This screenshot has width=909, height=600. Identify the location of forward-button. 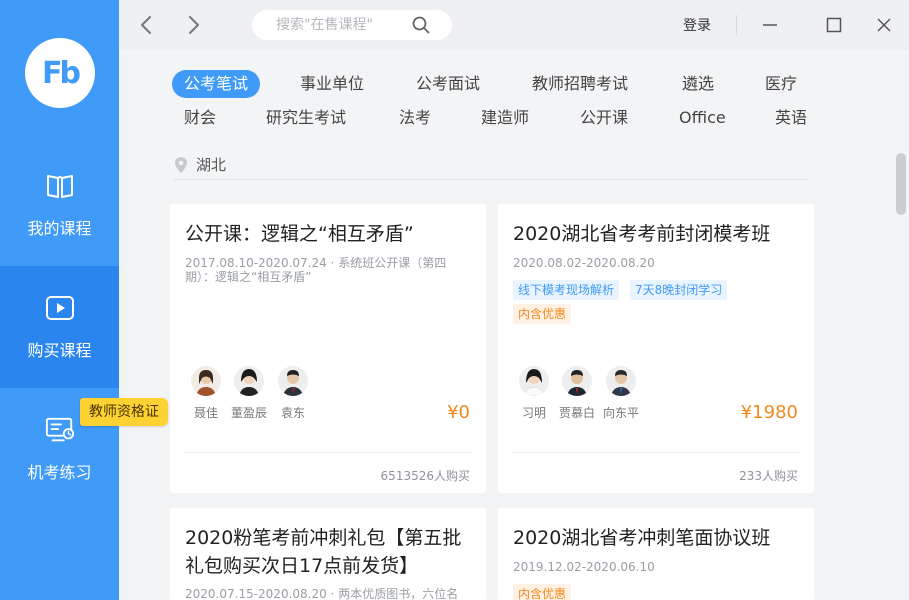
(194, 25).